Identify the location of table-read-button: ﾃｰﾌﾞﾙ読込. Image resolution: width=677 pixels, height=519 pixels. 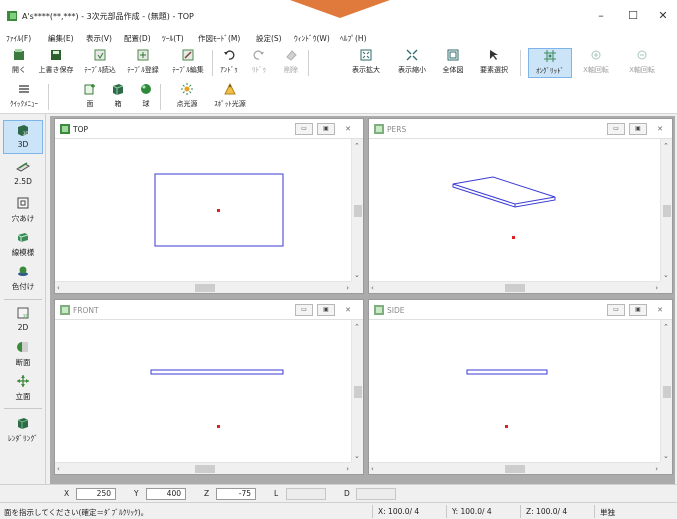
(100, 63).